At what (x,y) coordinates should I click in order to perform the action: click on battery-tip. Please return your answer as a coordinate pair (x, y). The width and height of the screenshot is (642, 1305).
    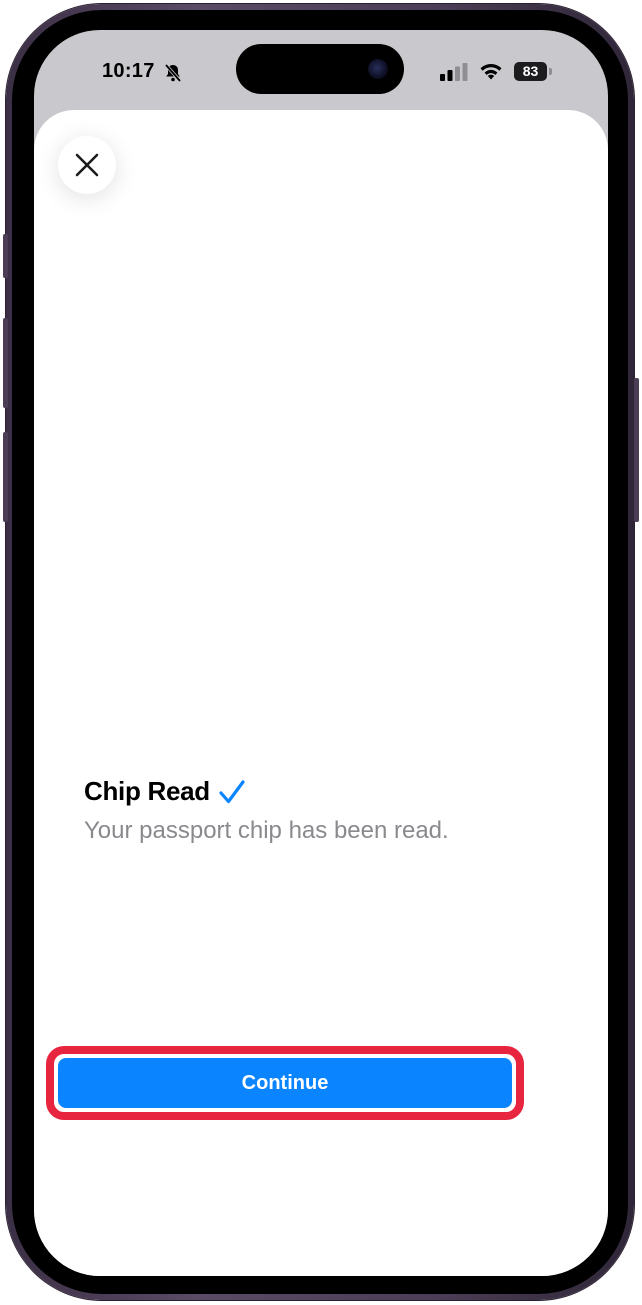
    Looking at the image, I should click on (550, 71).